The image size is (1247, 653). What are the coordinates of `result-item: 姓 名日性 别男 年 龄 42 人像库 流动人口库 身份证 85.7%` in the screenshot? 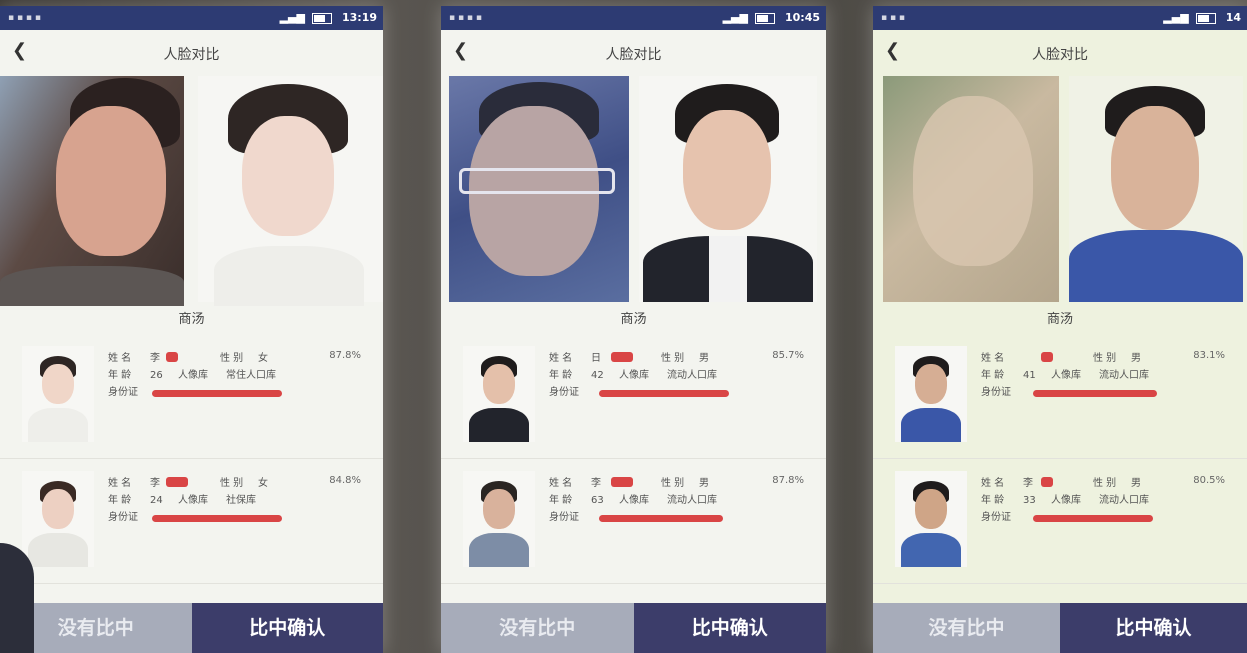 It's located at (633, 396).